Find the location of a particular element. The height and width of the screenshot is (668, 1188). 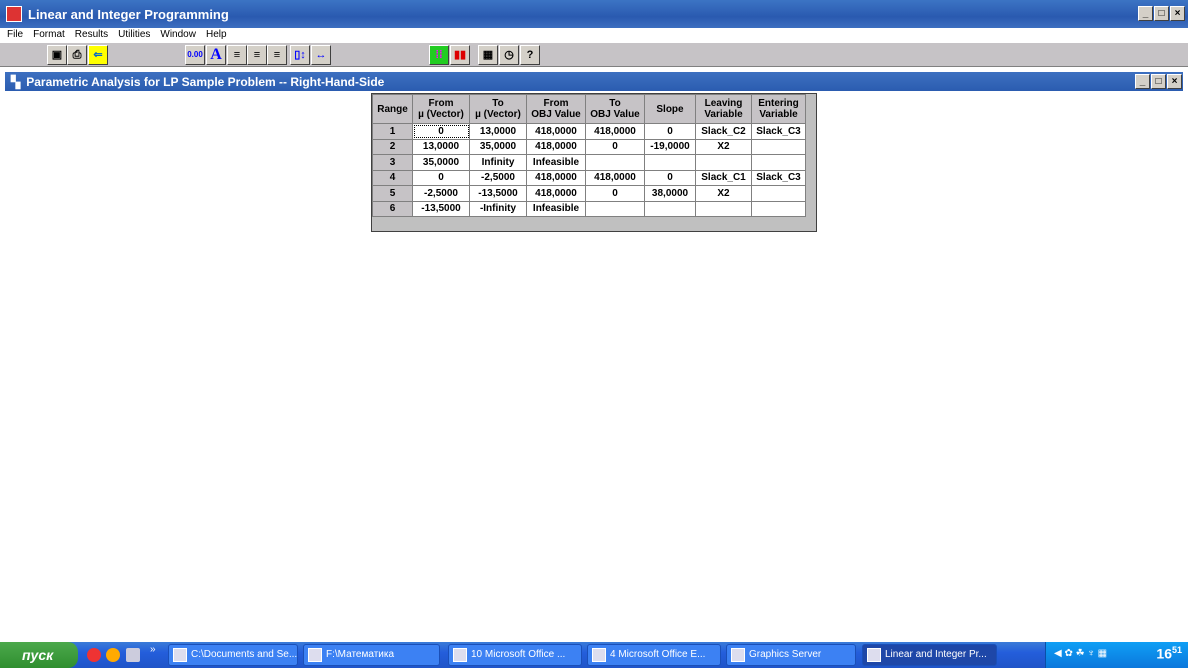

tray-icons: ◀ ✿ ☘ ♆ ▦ is located at coordinates (1080, 653).